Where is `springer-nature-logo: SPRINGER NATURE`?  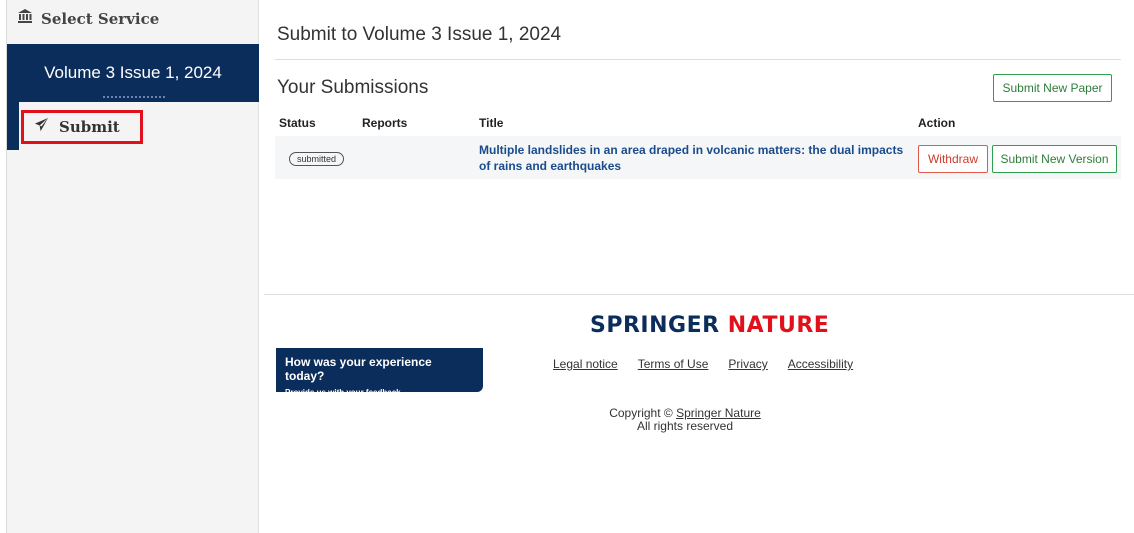 springer-nature-logo: SPRINGER NATURE is located at coordinates (709, 325).